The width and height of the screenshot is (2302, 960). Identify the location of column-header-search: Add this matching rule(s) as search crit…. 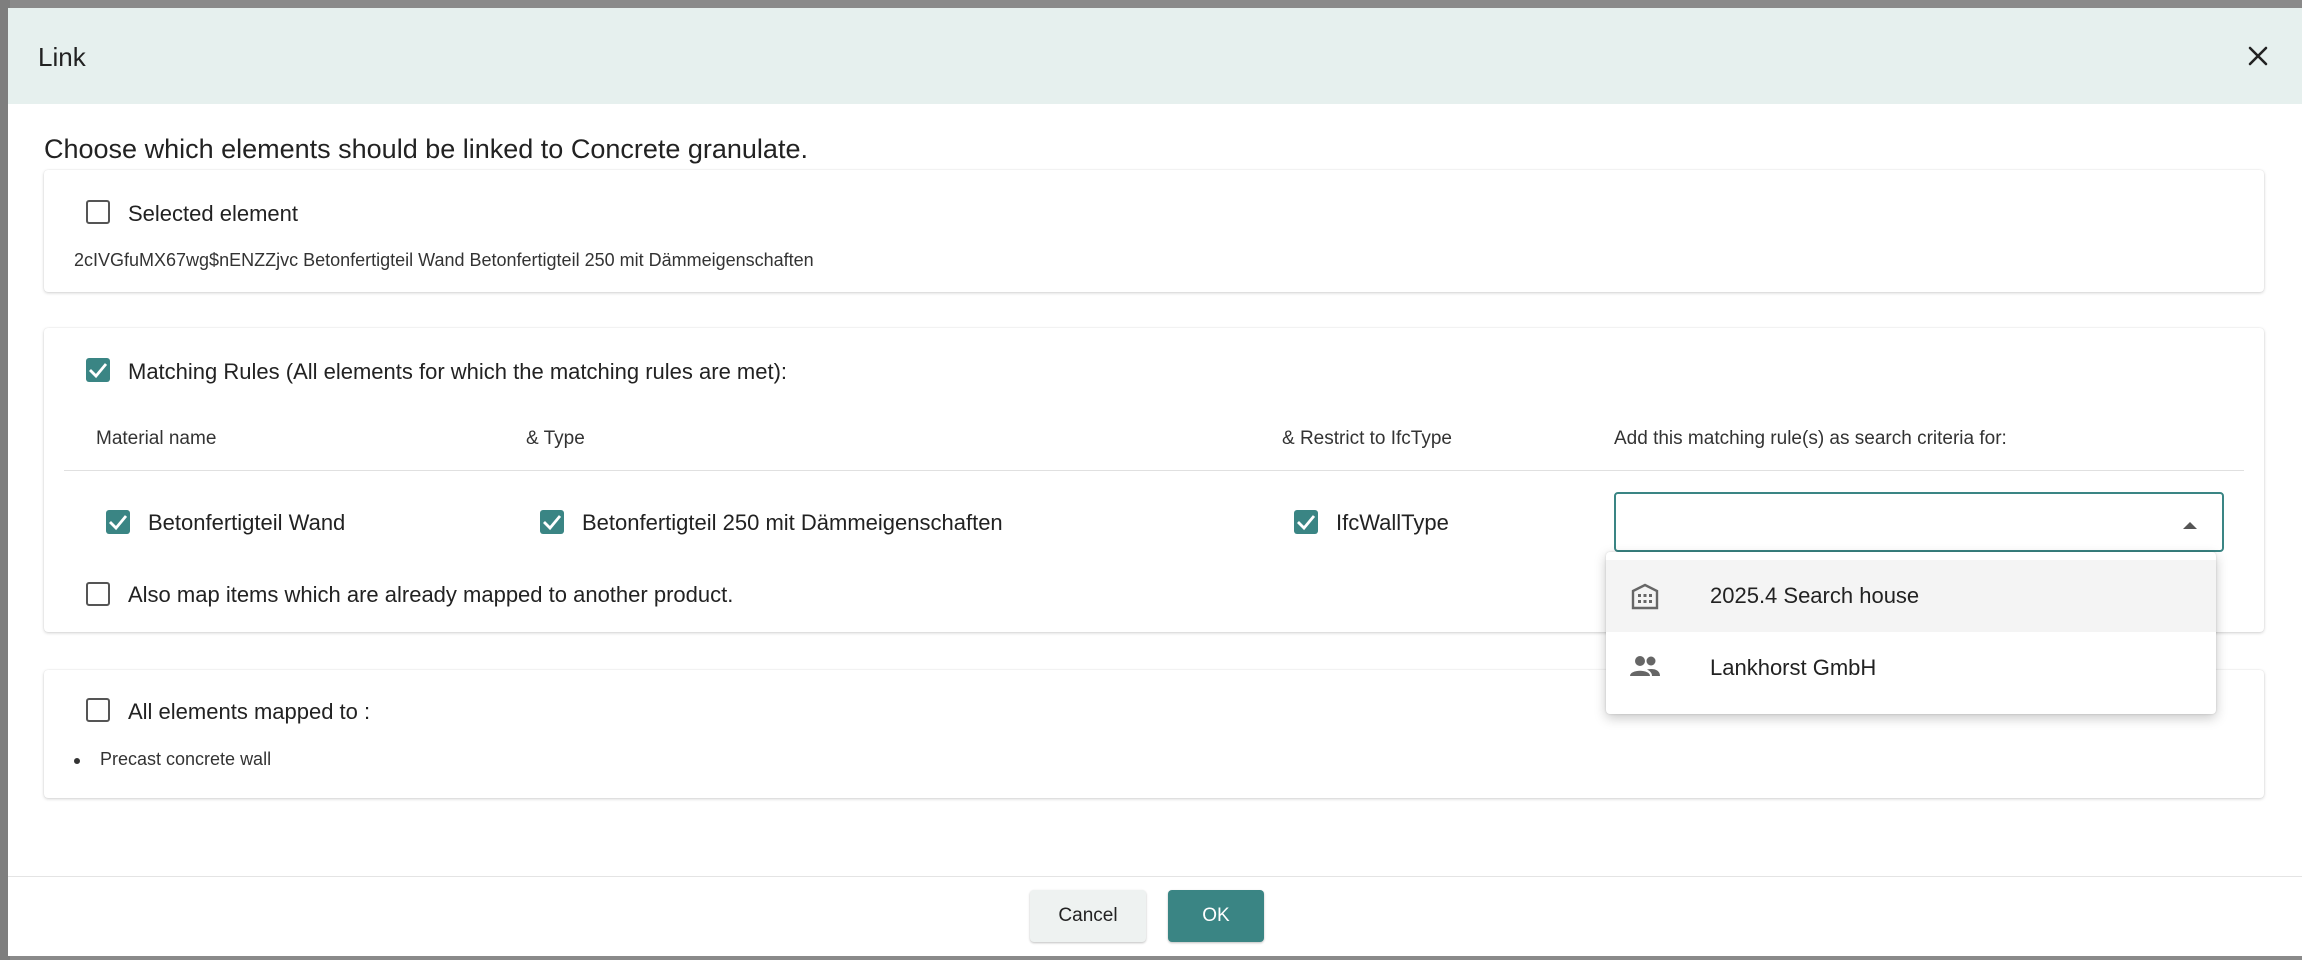
(1810, 438).